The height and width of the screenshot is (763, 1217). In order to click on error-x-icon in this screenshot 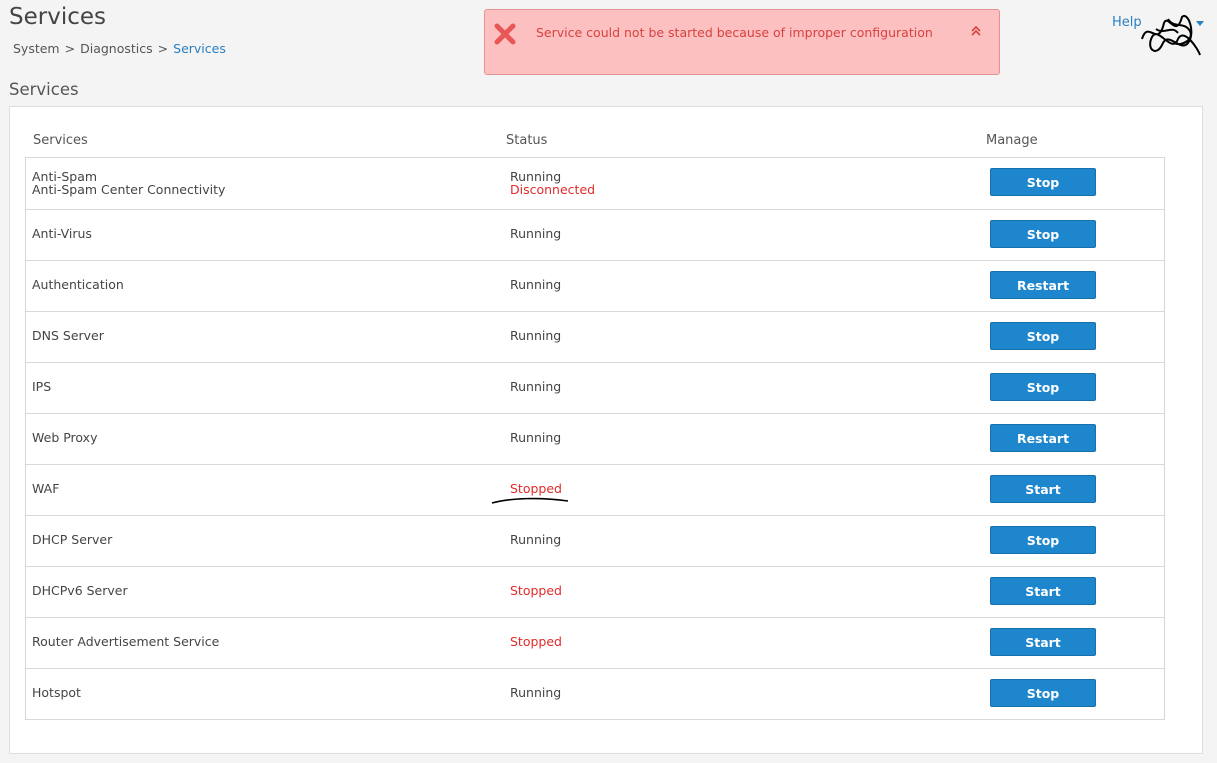, I will do `click(505, 34)`.